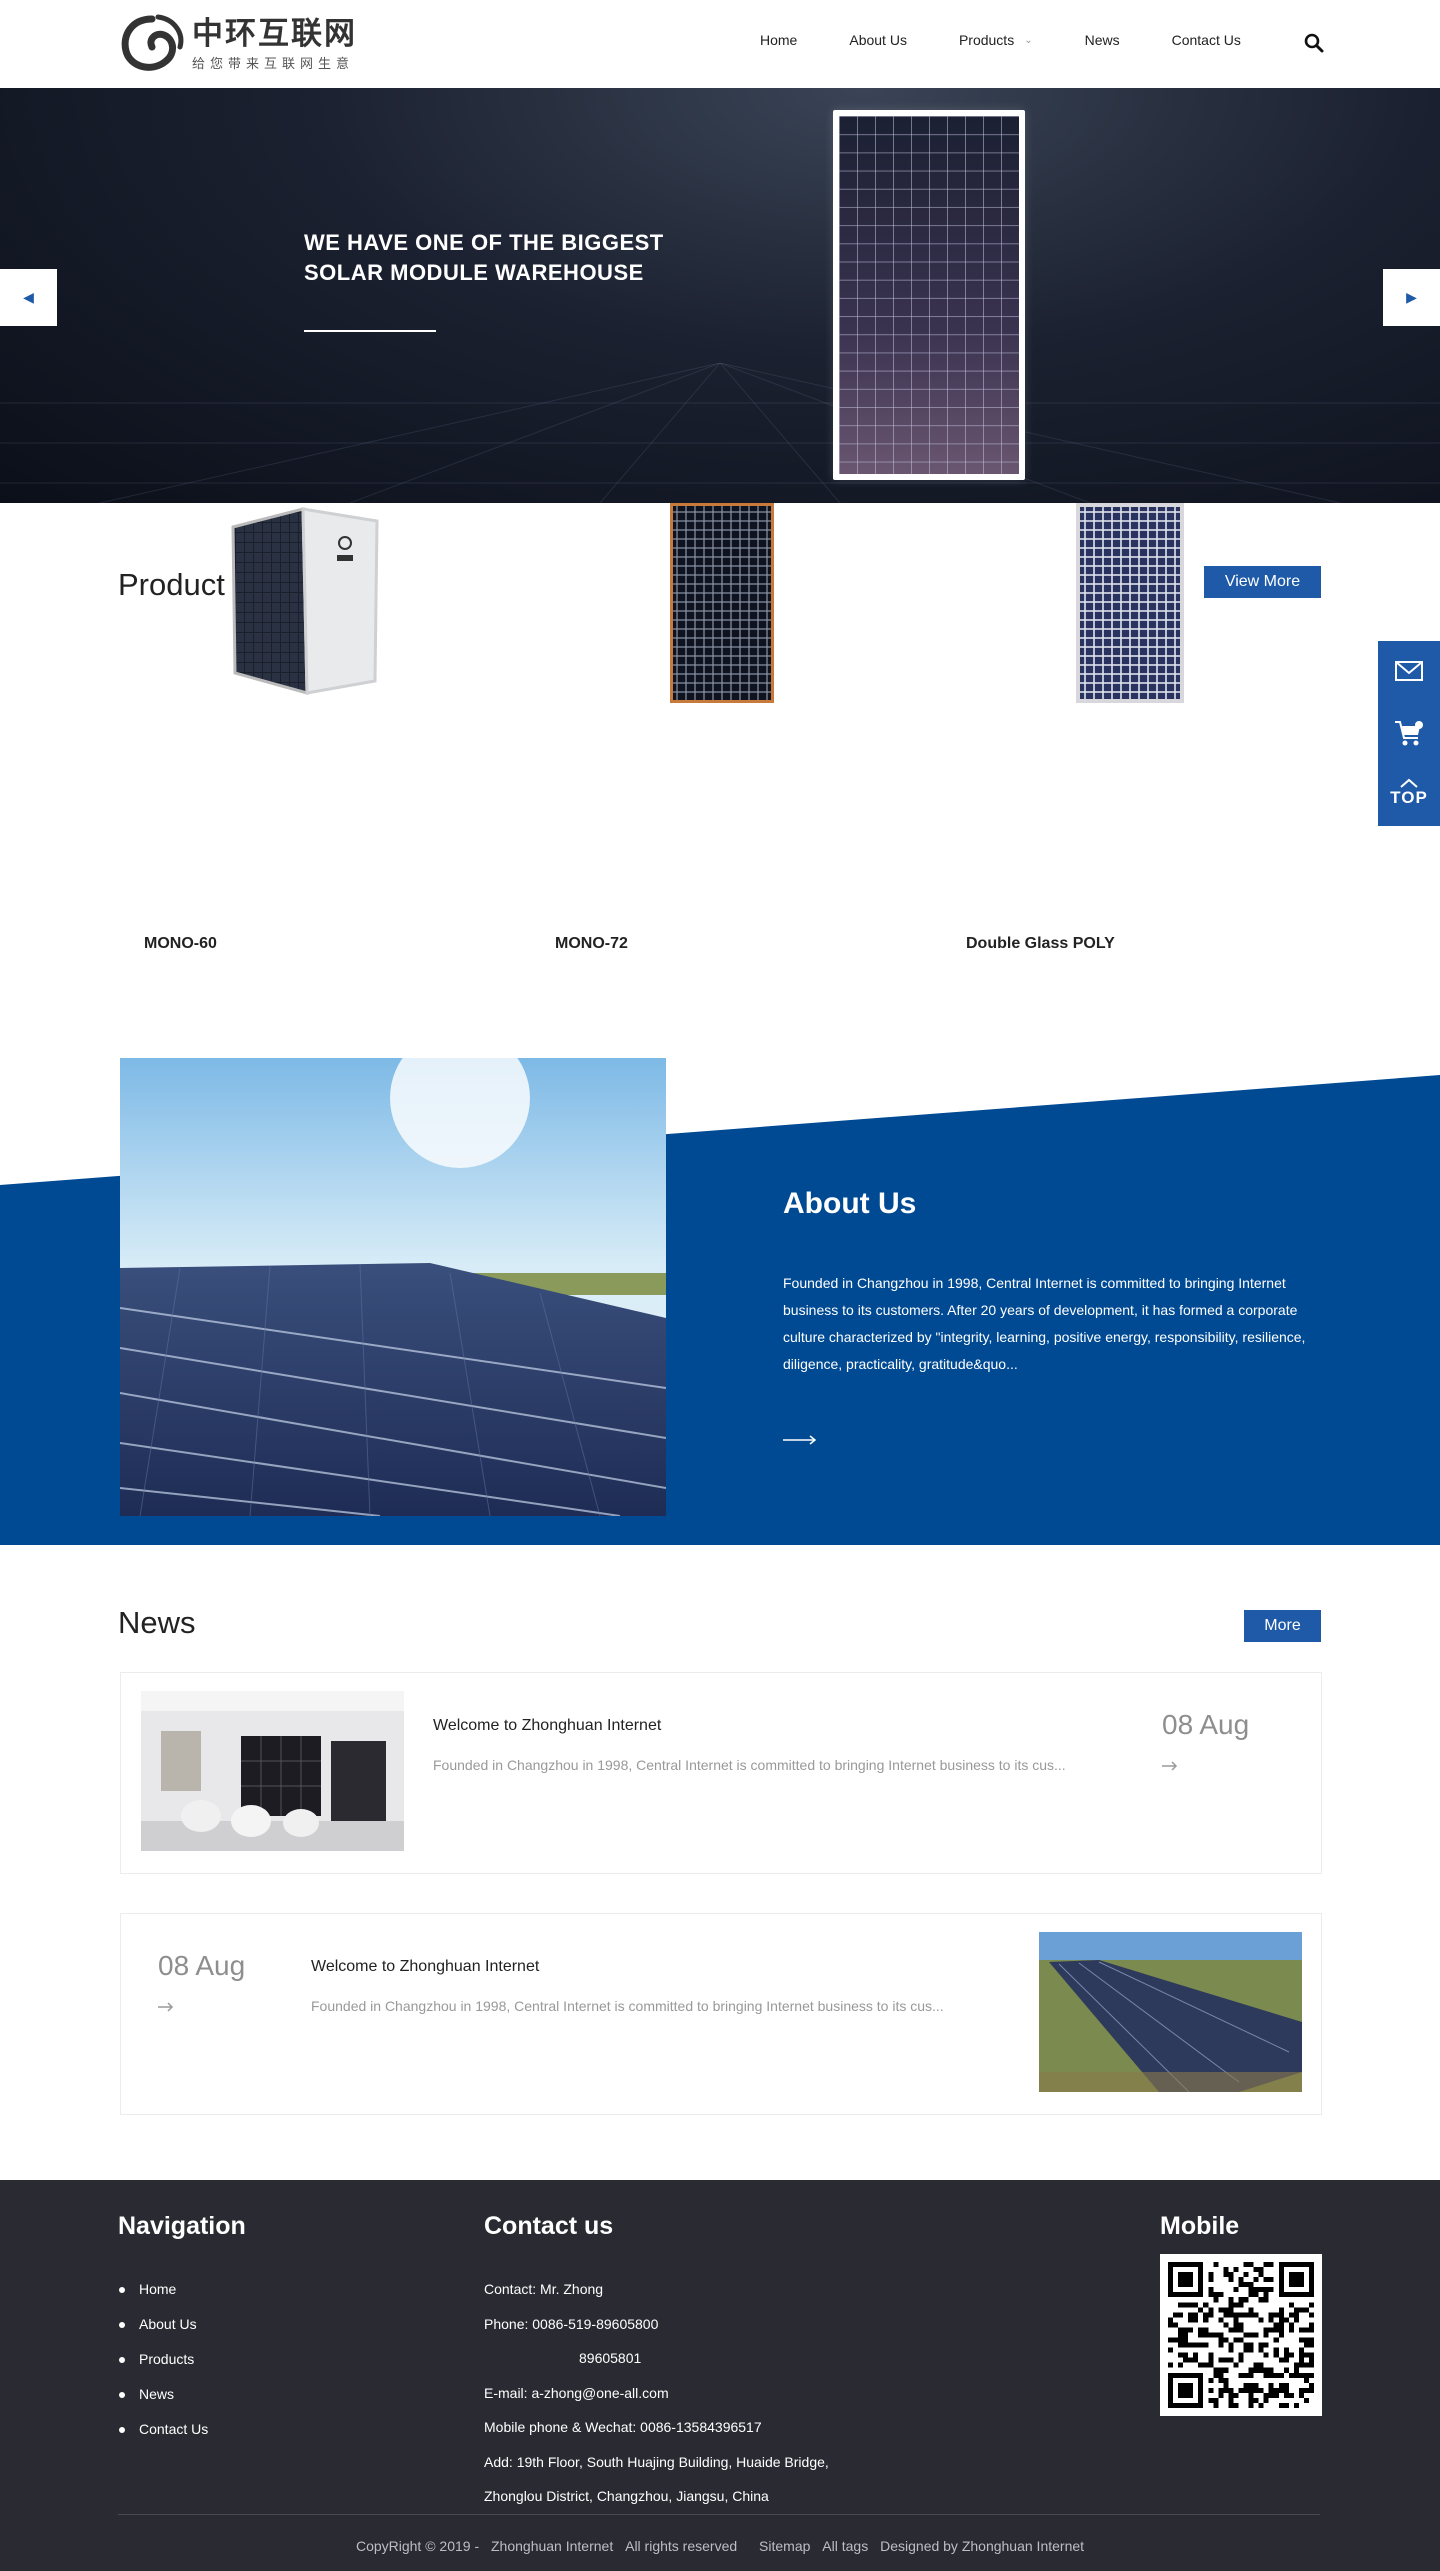  Describe the element at coordinates (576, 2392) in the screenshot. I see `contact-email: E-mail: a-zhong@one-all.com` at that location.